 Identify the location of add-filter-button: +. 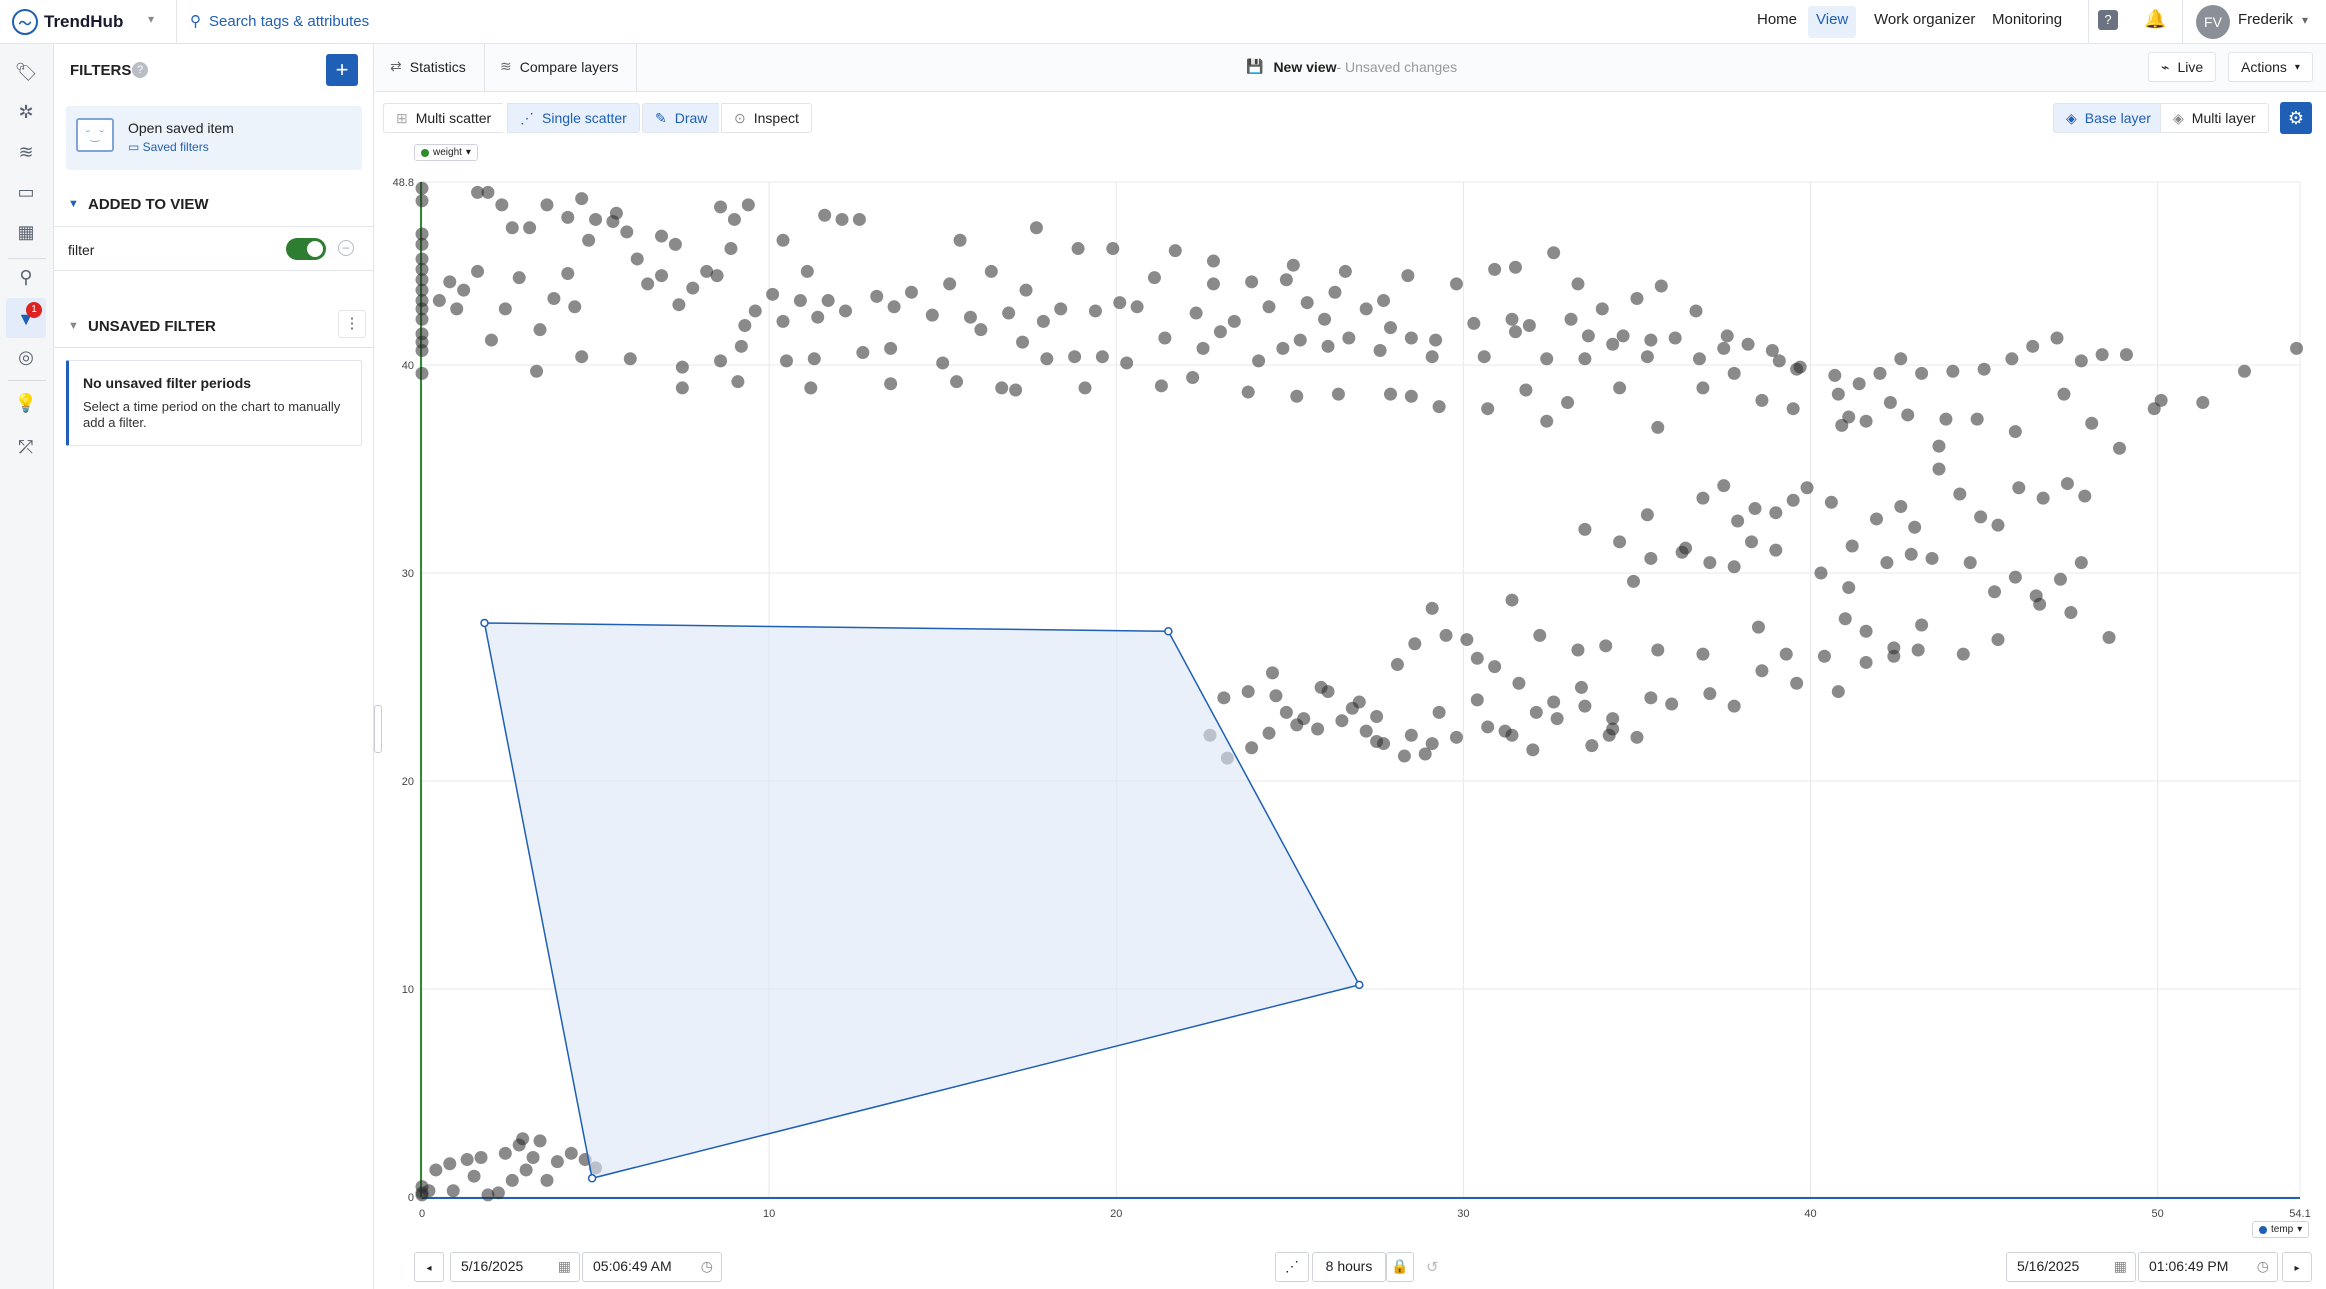
(342, 70).